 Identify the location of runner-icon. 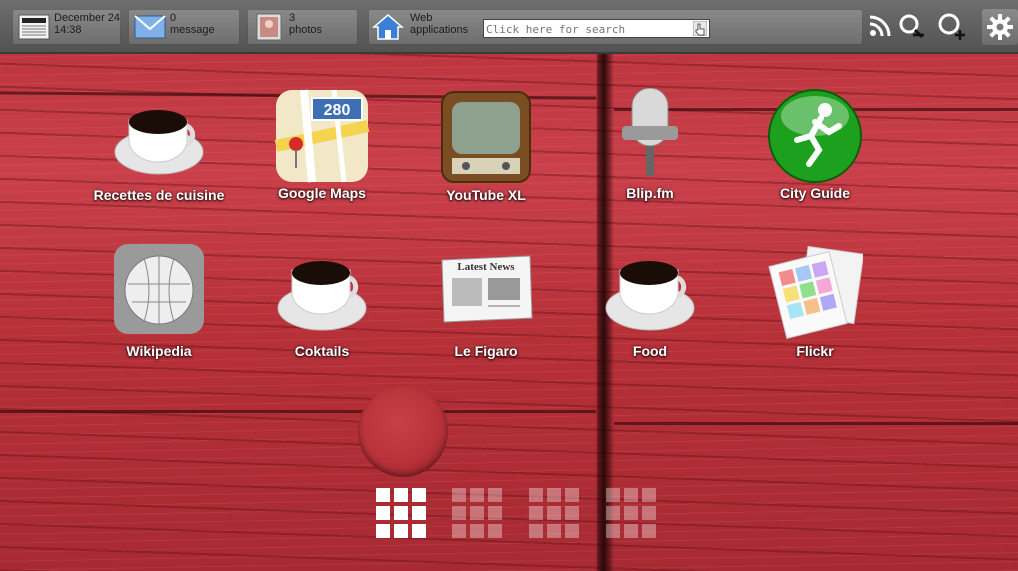
(815, 136).